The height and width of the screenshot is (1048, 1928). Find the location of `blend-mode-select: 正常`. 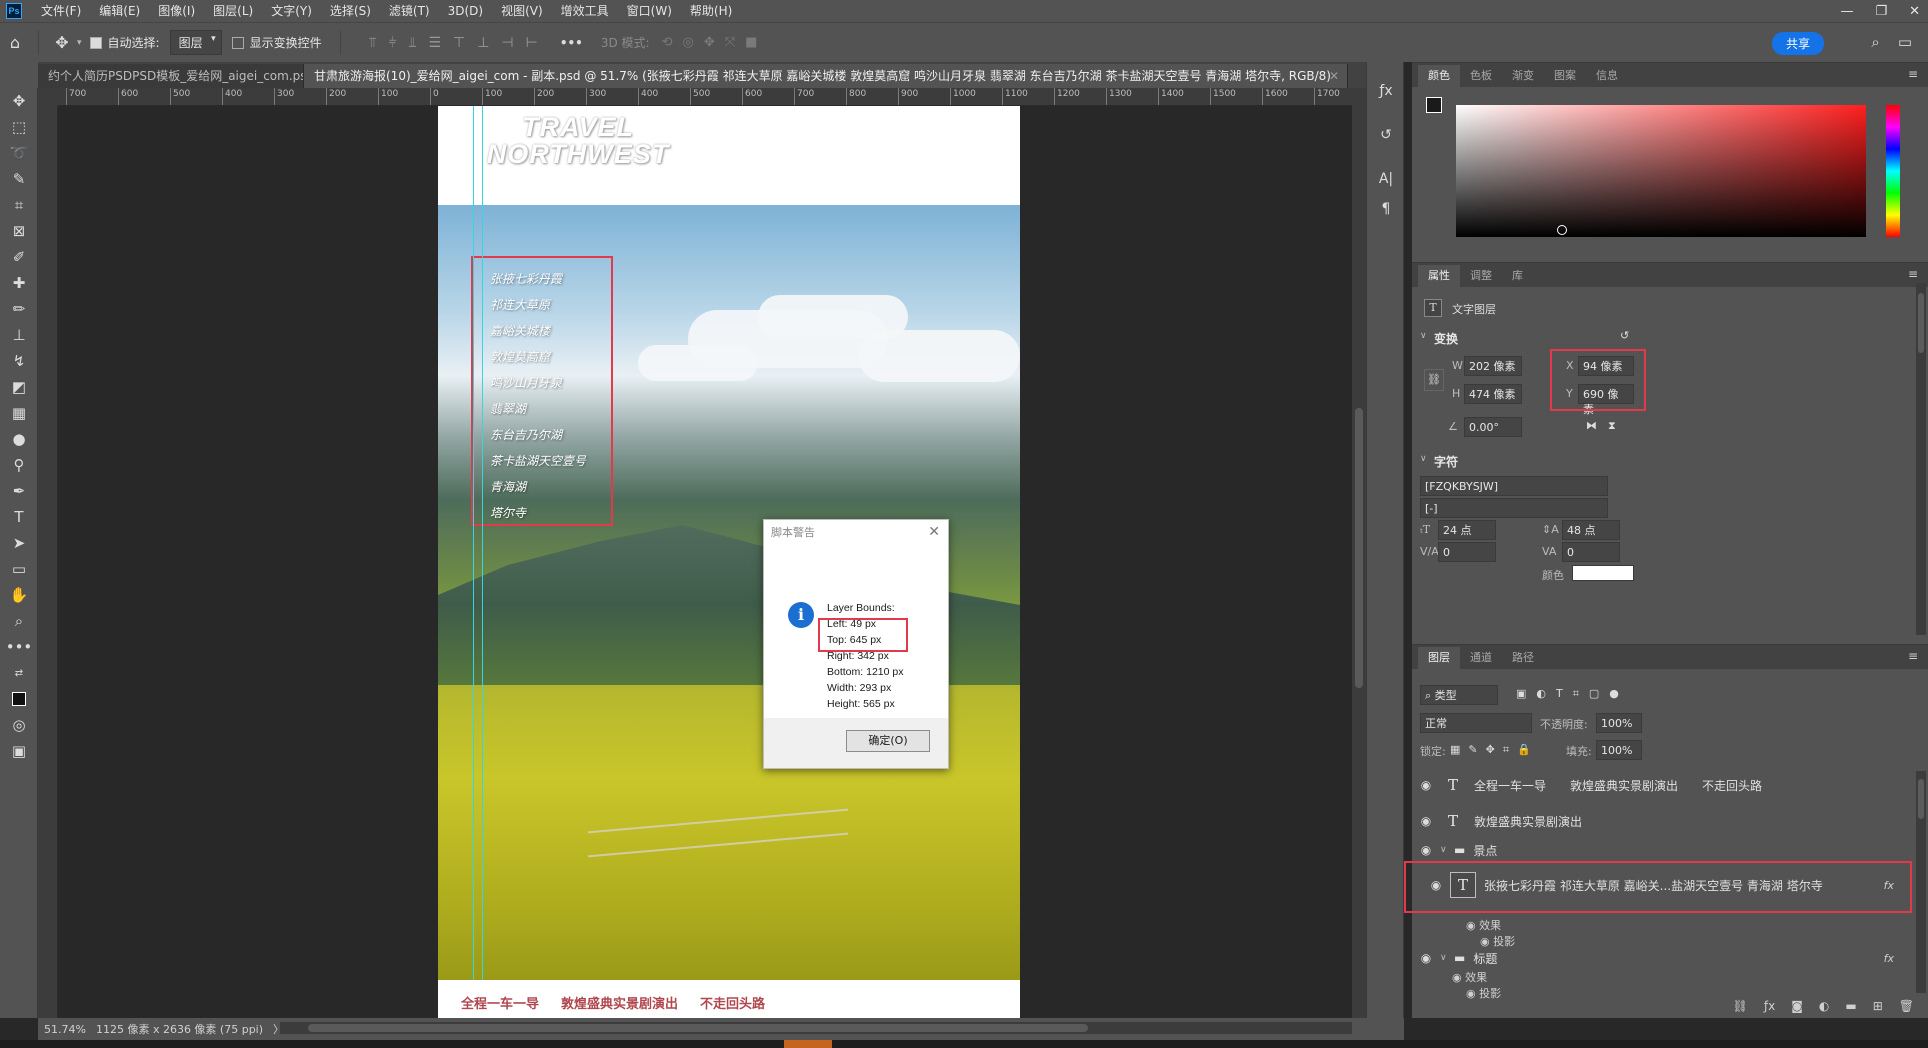

blend-mode-select: 正常 is located at coordinates (1476, 723).